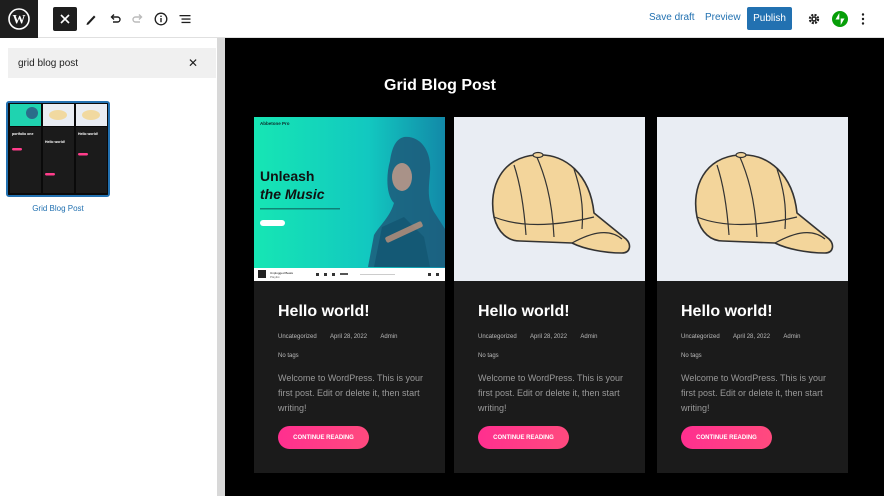 This screenshot has width=884, height=496. What do you see at coordinates (440, 86) in the screenshot?
I see `page-title: Grid Blog Post` at bounding box center [440, 86].